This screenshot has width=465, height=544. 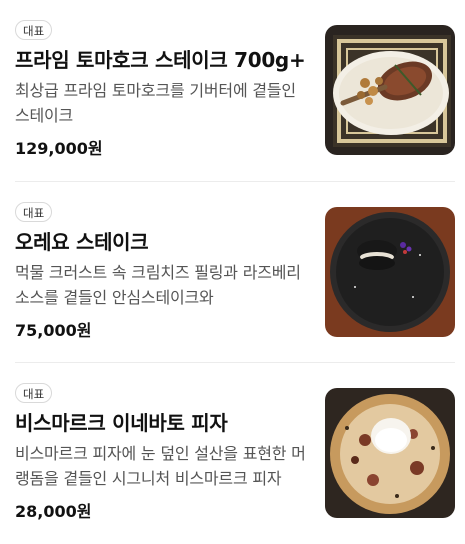 What do you see at coordinates (165, 240) in the screenshot?
I see `menu-item-name: 오레요 스테이크` at bounding box center [165, 240].